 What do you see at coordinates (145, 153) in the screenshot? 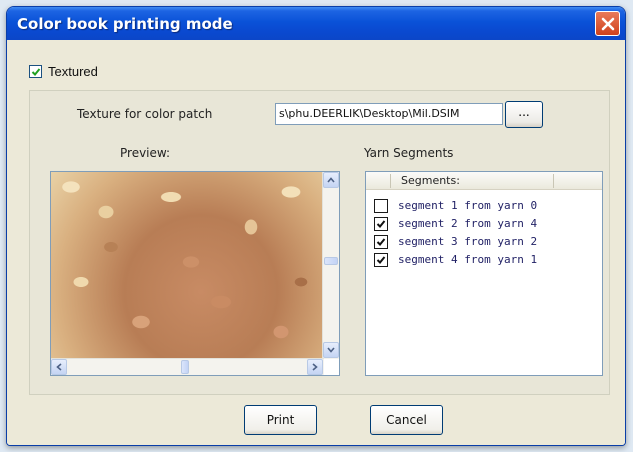
I see `preview-label: Preview:` at bounding box center [145, 153].